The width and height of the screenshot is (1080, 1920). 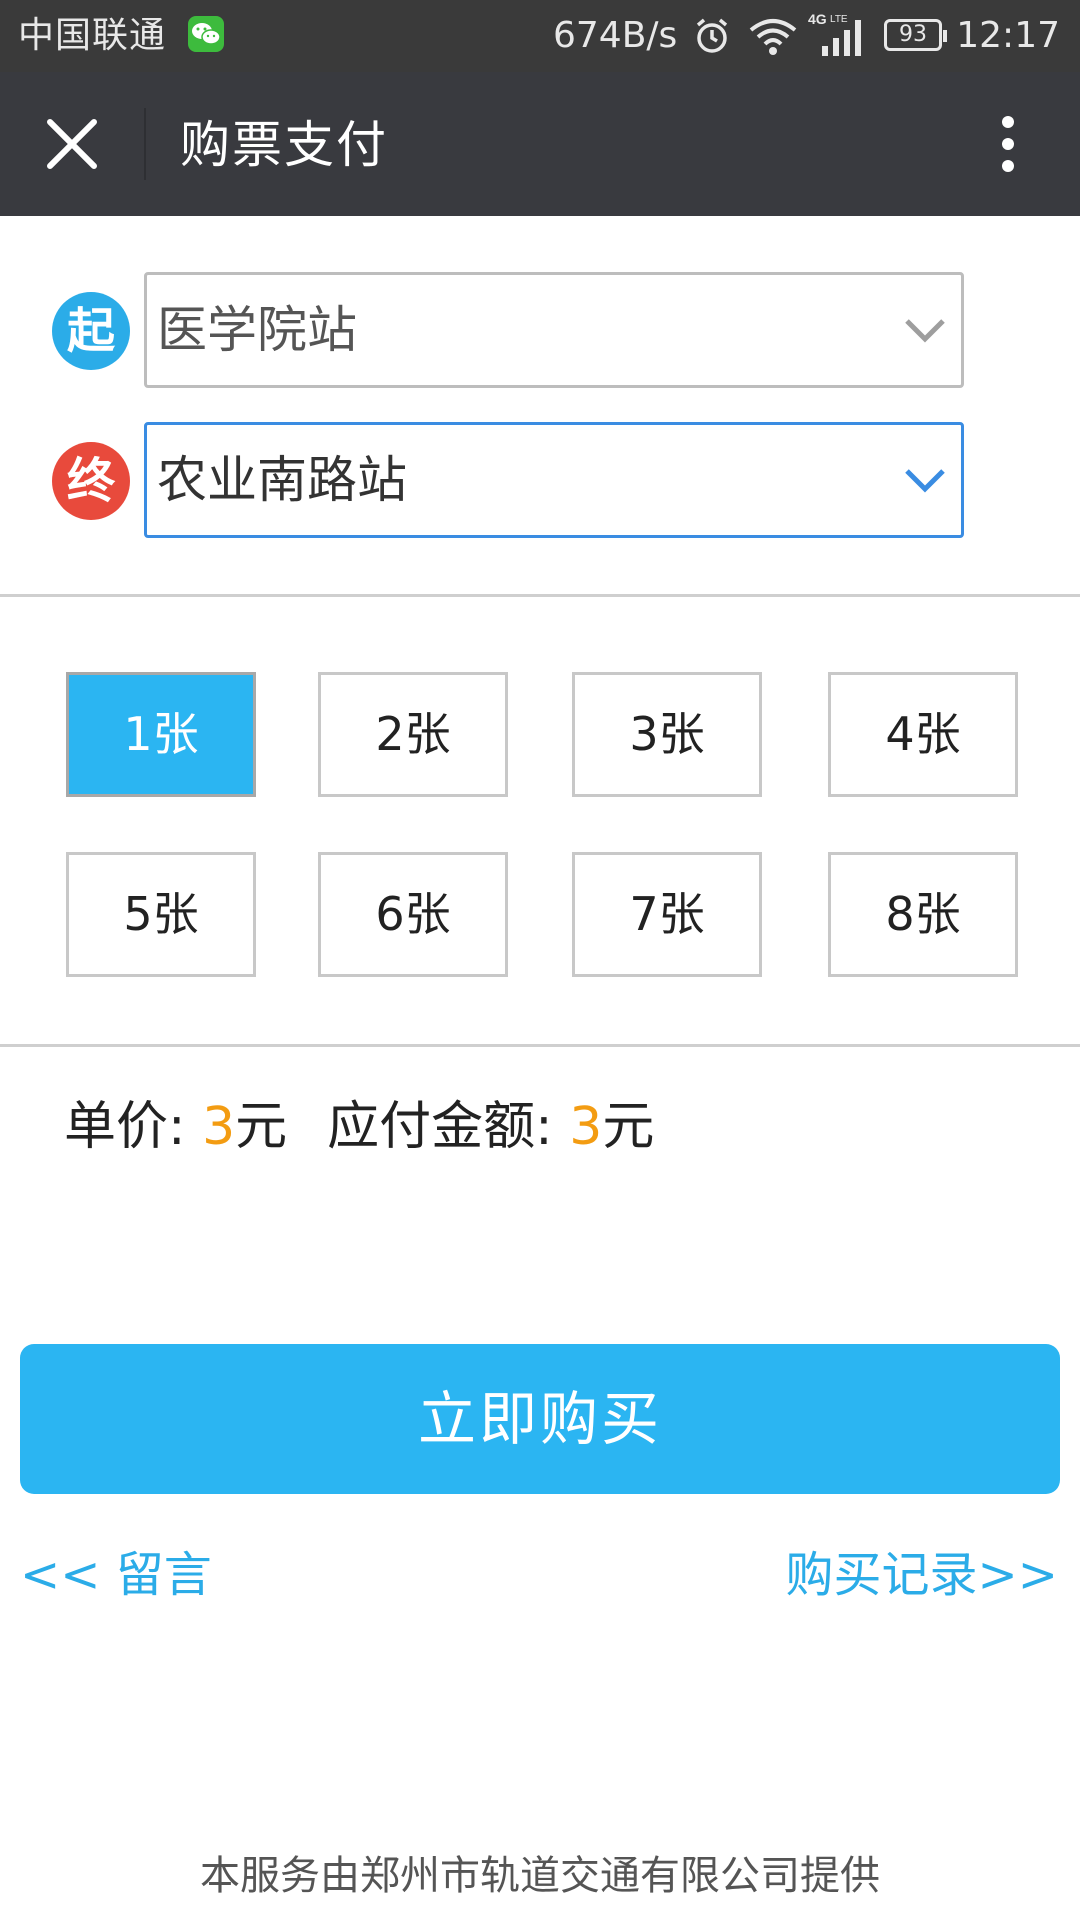 What do you see at coordinates (413, 734) in the screenshot?
I see `ticket-option-2: 2张` at bounding box center [413, 734].